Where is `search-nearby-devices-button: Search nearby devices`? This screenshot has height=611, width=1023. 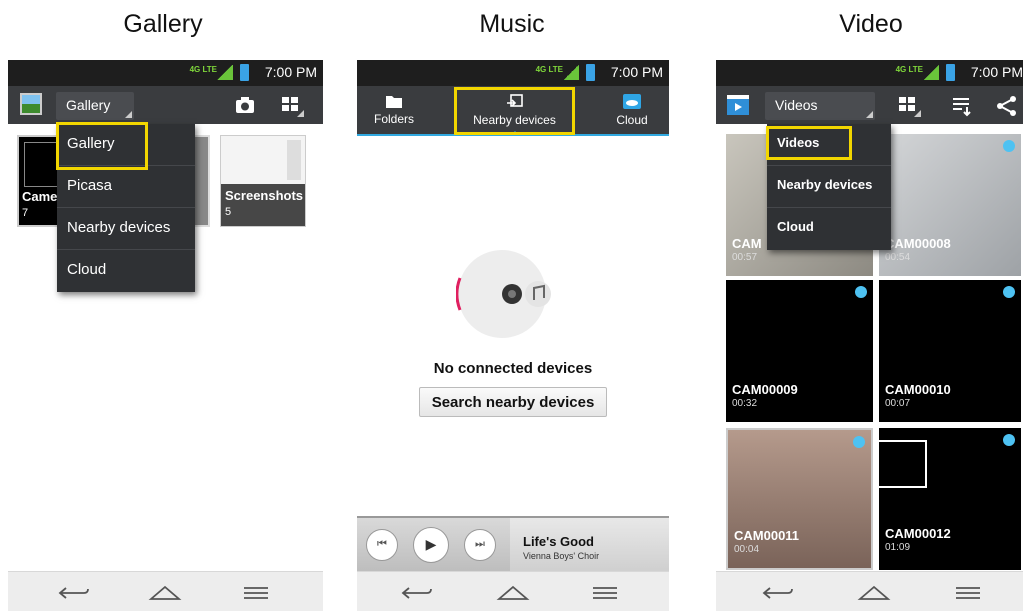 search-nearby-devices-button: Search nearby devices is located at coordinates (513, 402).